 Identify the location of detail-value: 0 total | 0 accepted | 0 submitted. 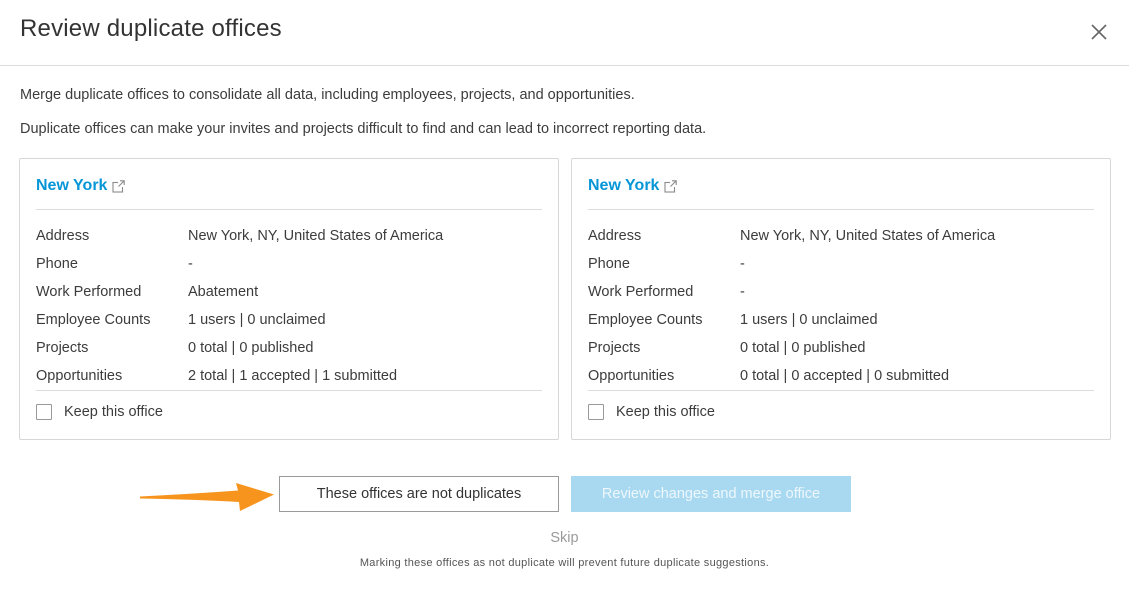
(845, 376).